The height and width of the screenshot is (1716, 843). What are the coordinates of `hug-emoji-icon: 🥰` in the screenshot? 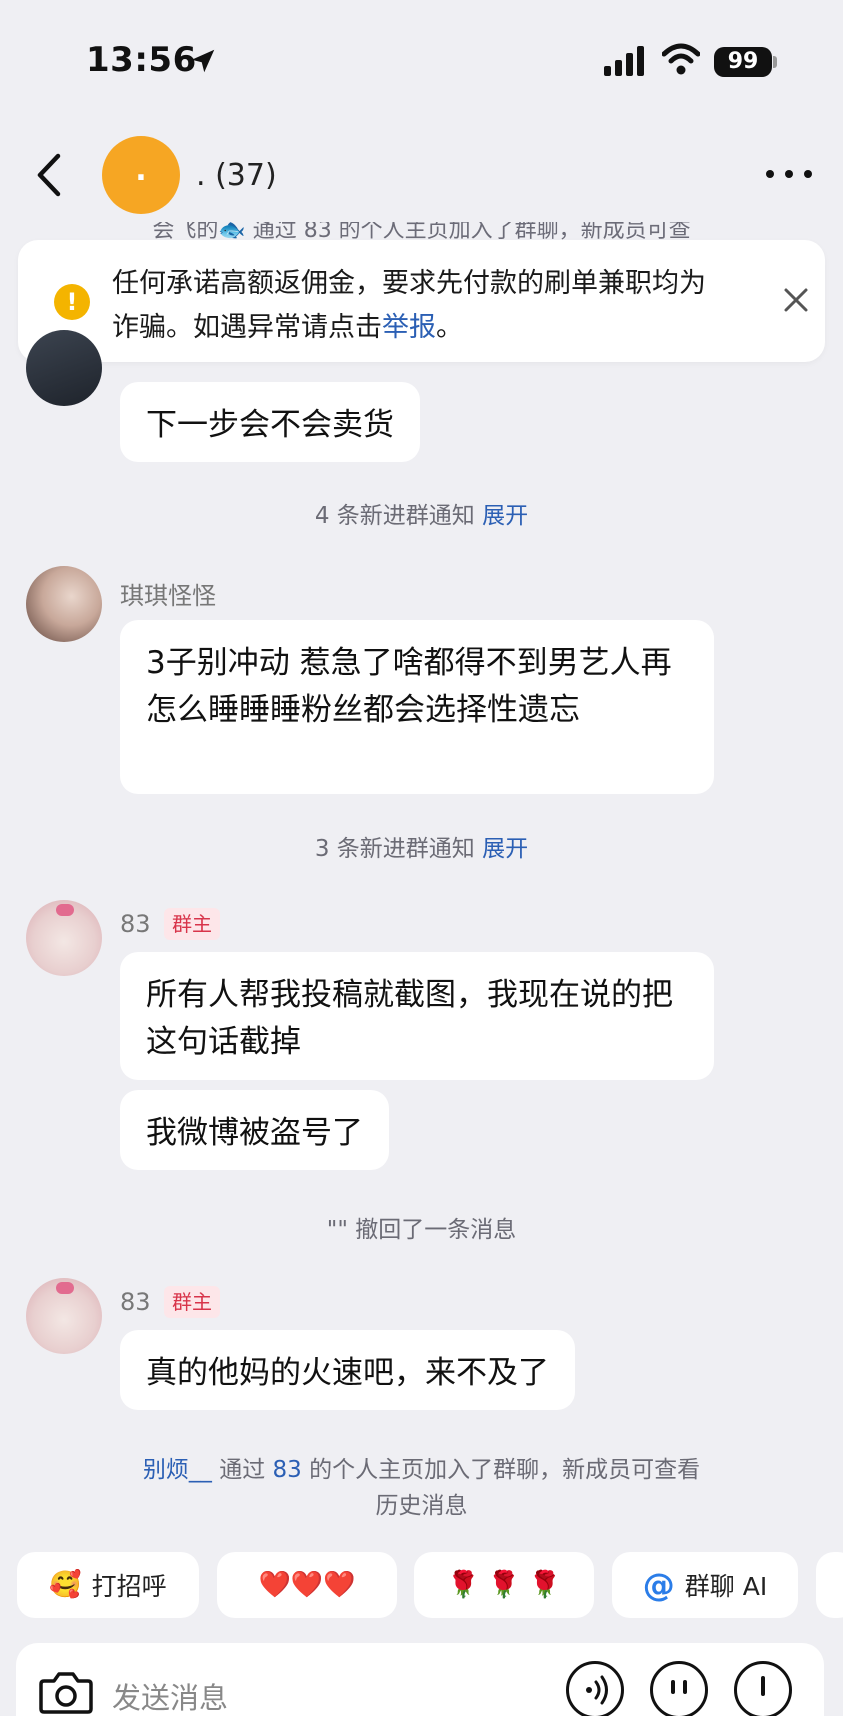 It's located at (65, 1585).